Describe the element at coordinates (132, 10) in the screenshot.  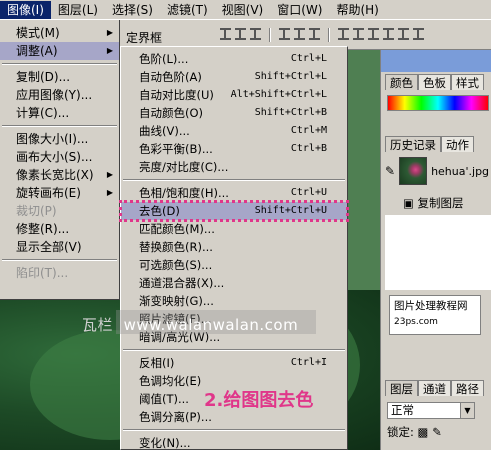
I see `menu-select: 选择(S)` at that location.